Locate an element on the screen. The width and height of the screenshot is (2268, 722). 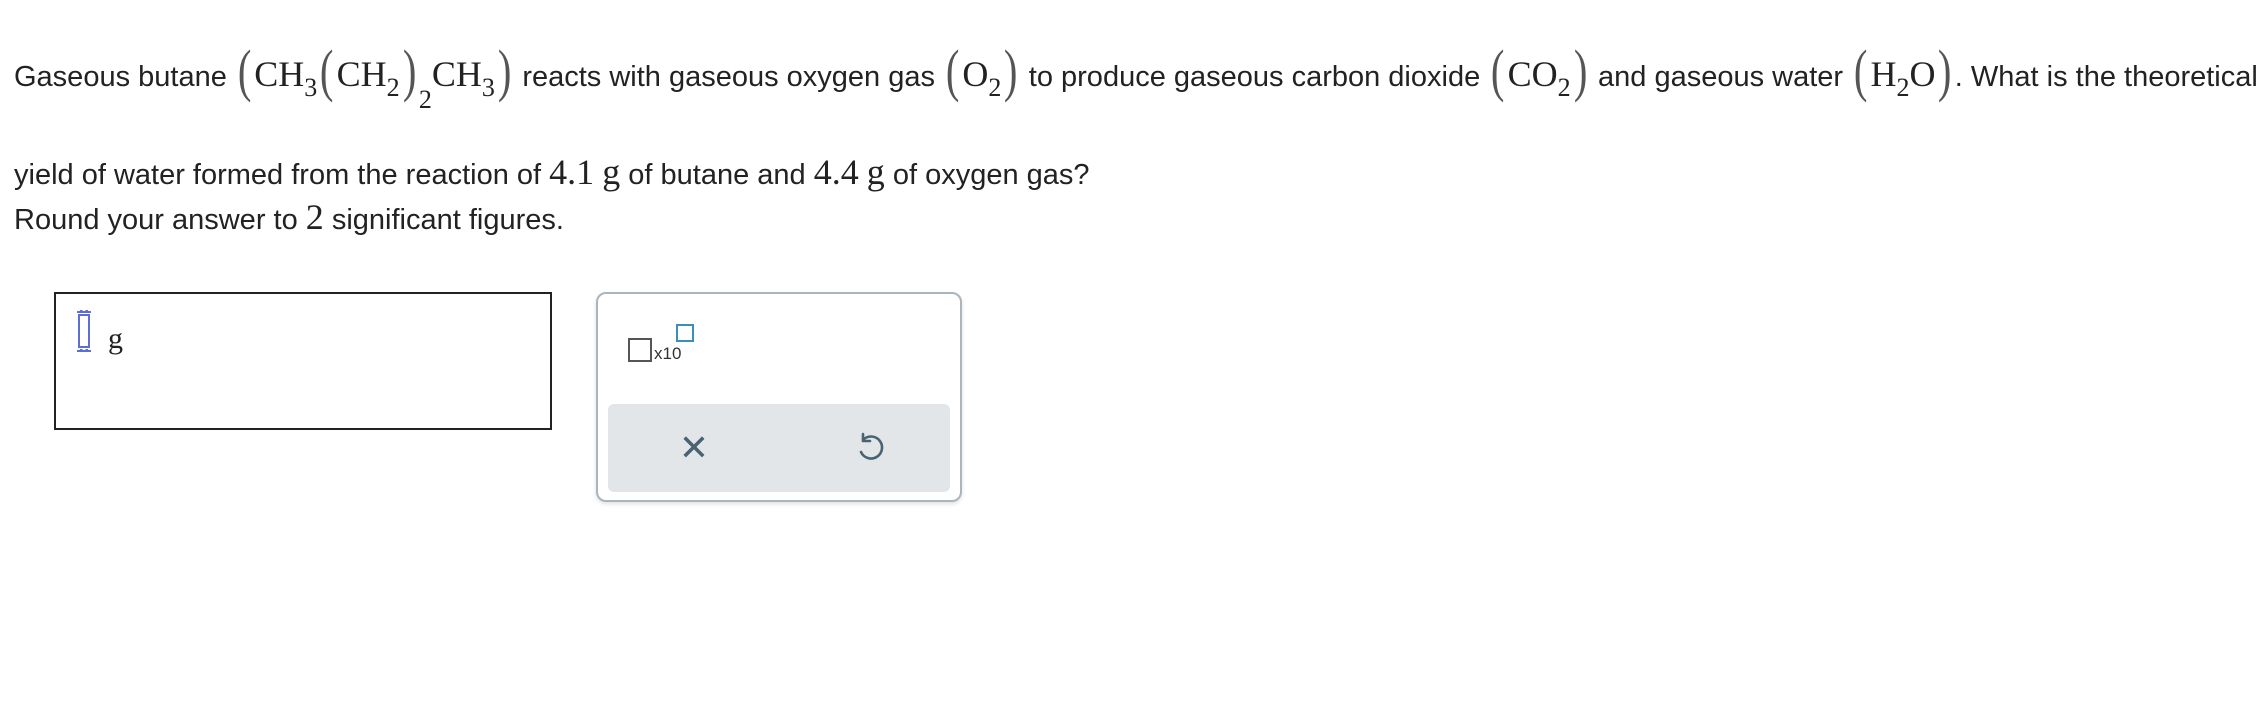
answer-input-field is located at coordinates (84, 331).